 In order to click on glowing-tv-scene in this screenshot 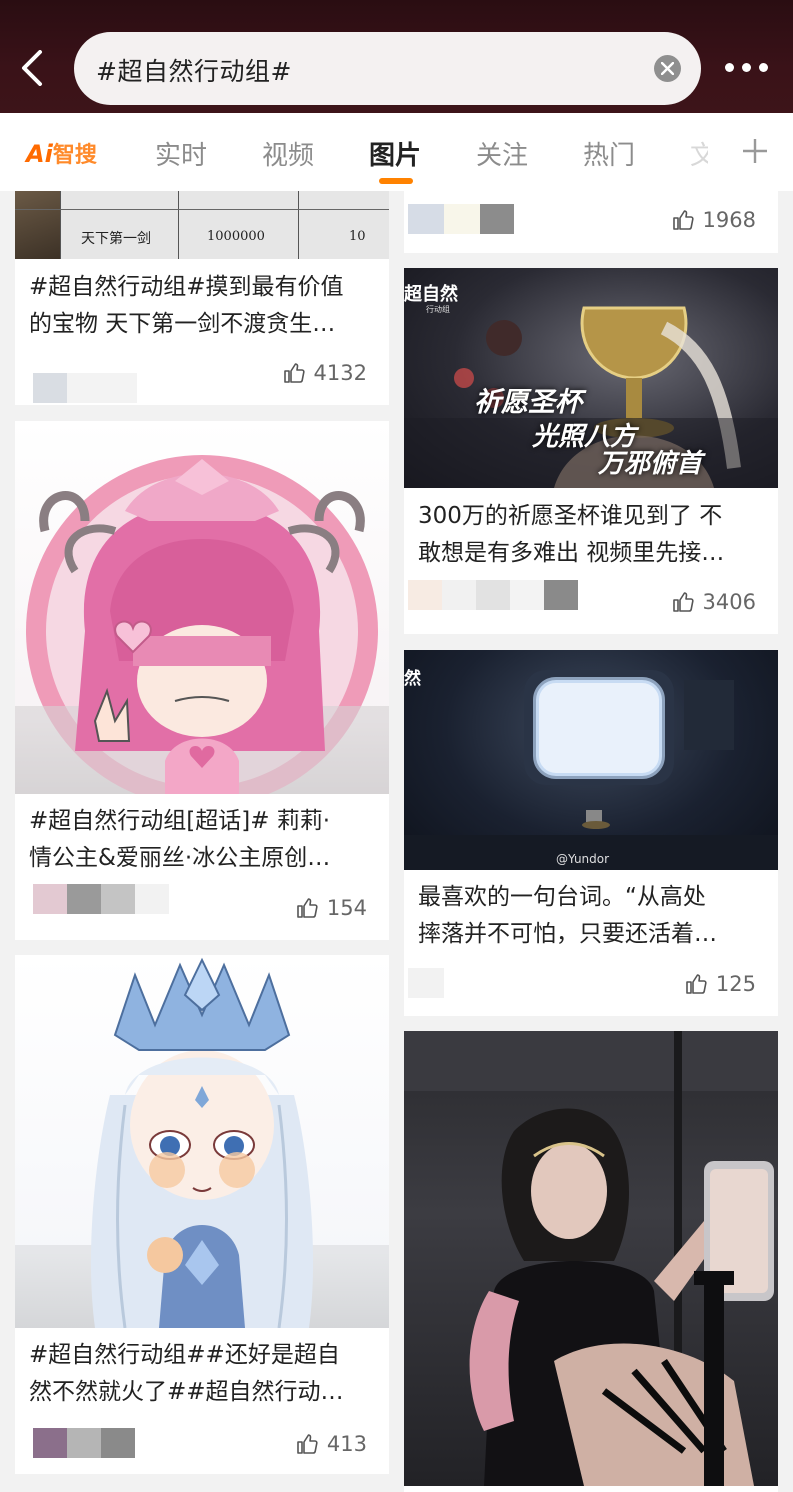, I will do `click(591, 770)`.